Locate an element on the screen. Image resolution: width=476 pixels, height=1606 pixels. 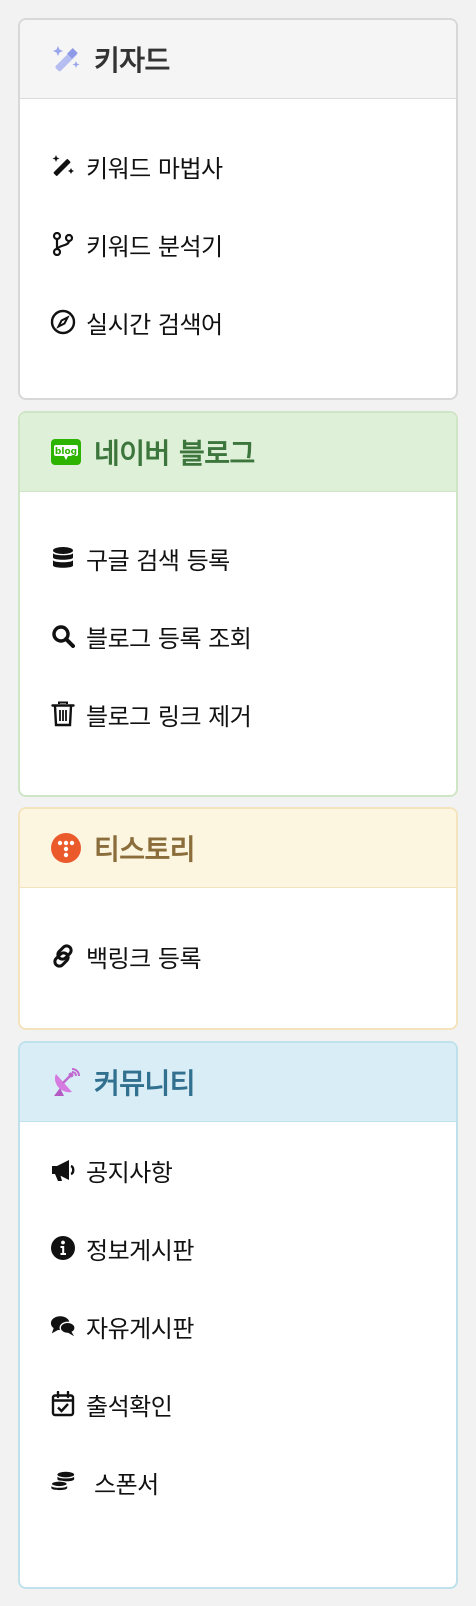
magic-wand-icon is located at coordinates (63, 166).